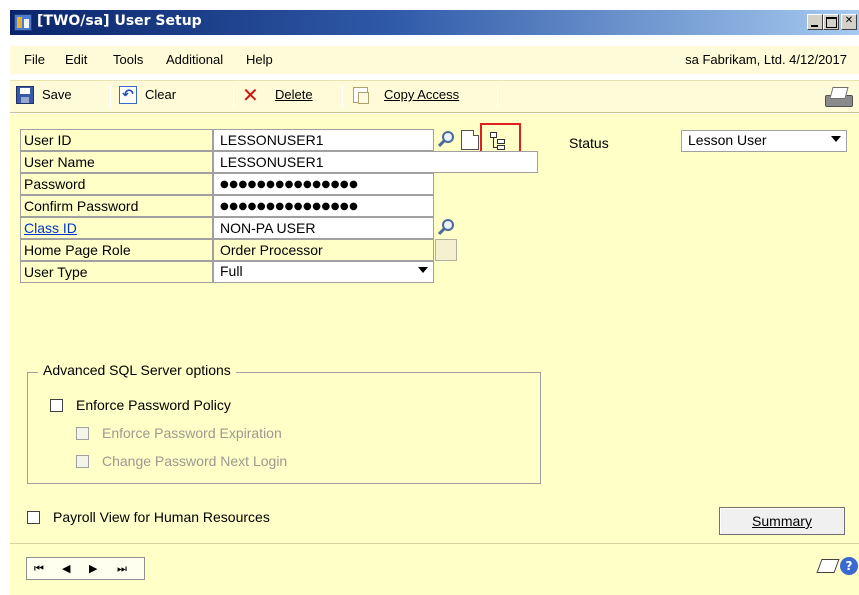 The width and height of the screenshot is (859, 595). I want to click on confirm-password-field: ●●●●●●●●●●●●●●●, so click(323, 206).